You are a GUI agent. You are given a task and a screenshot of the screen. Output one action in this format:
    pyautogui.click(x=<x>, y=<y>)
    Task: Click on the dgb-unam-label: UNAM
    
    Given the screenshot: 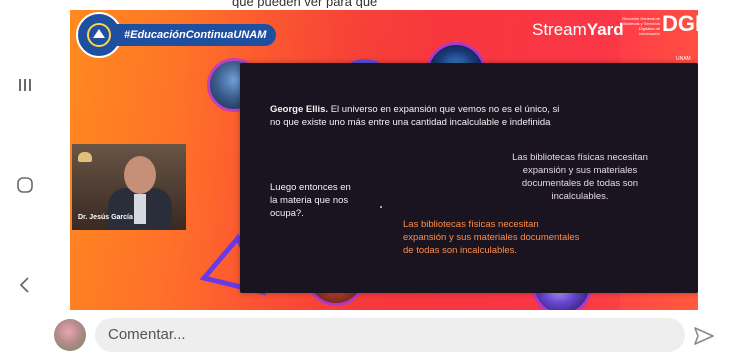 What is the action you would take?
    pyautogui.click(x=683, y=59)
    